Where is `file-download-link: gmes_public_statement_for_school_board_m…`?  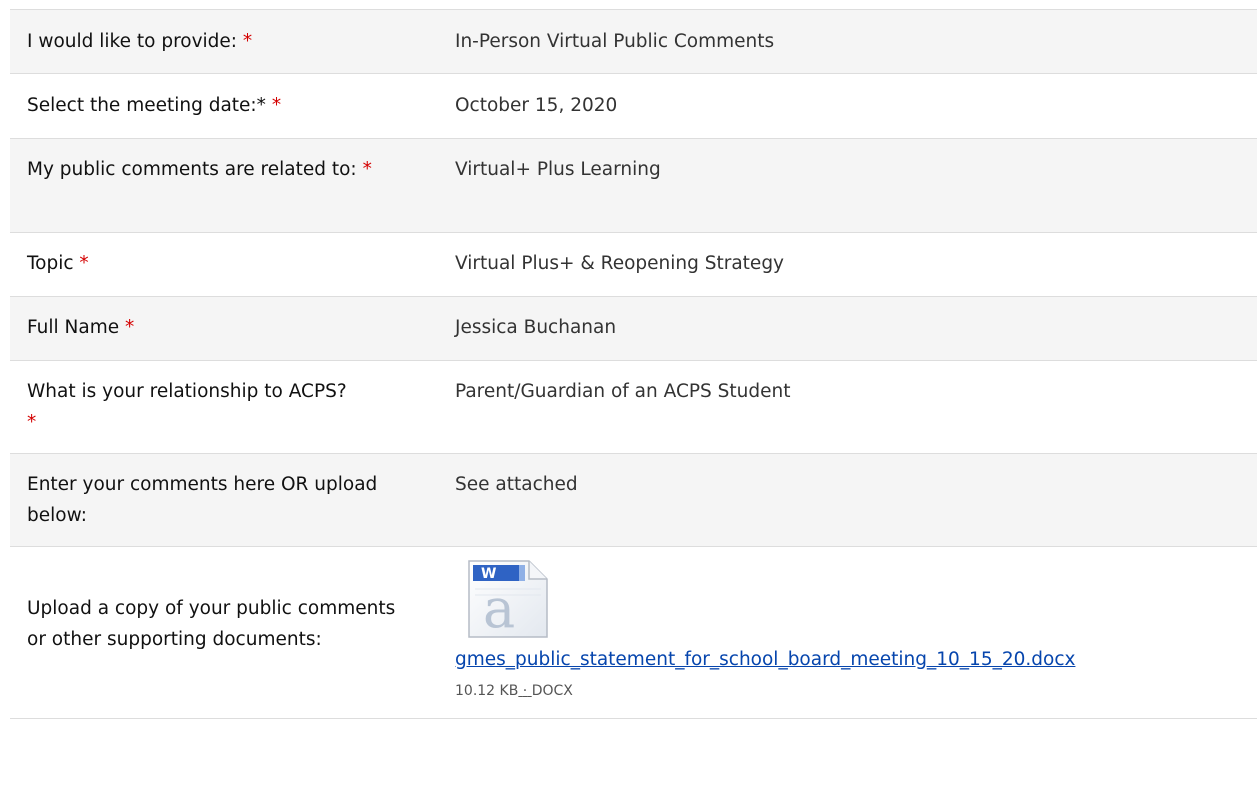
file-download-link: gmes_public_statement_for_school_board_m… is located at coordinates (765, 660).